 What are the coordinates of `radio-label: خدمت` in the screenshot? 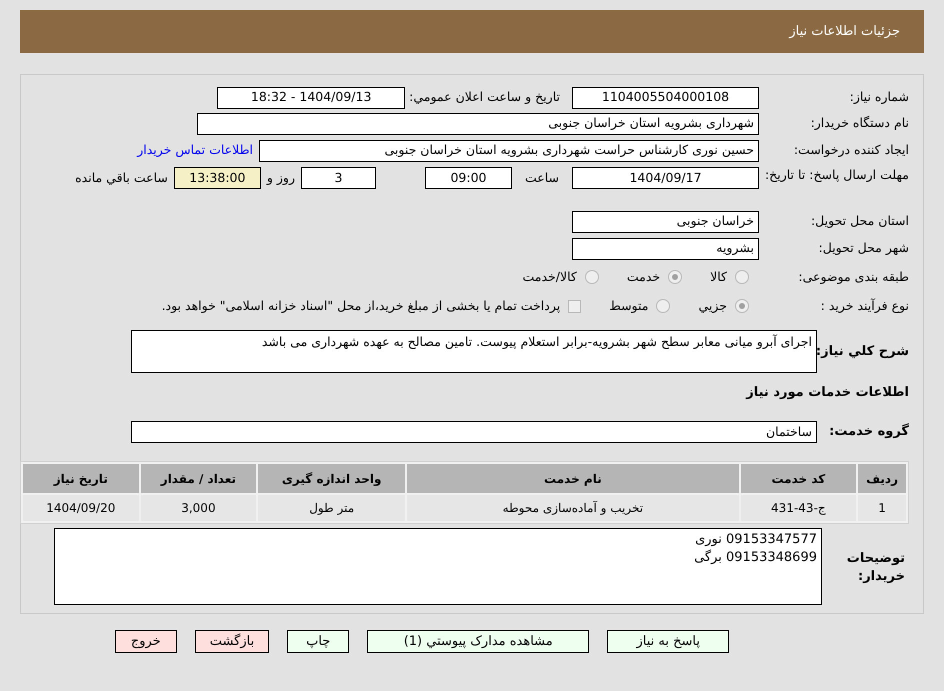 It's located at (643, 277).